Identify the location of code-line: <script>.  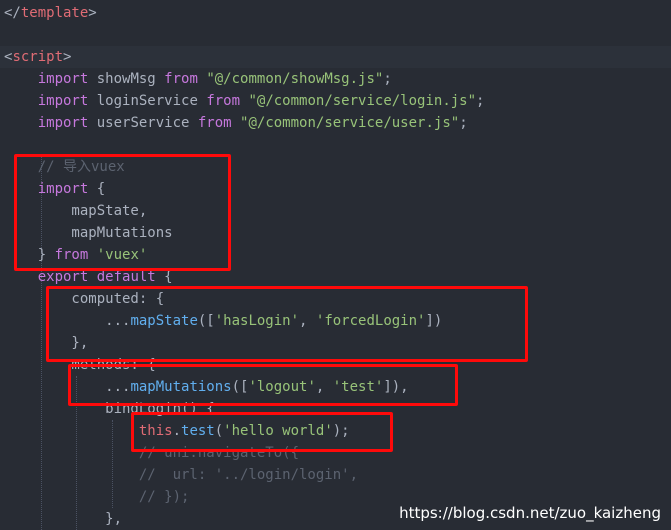
(335, 57).